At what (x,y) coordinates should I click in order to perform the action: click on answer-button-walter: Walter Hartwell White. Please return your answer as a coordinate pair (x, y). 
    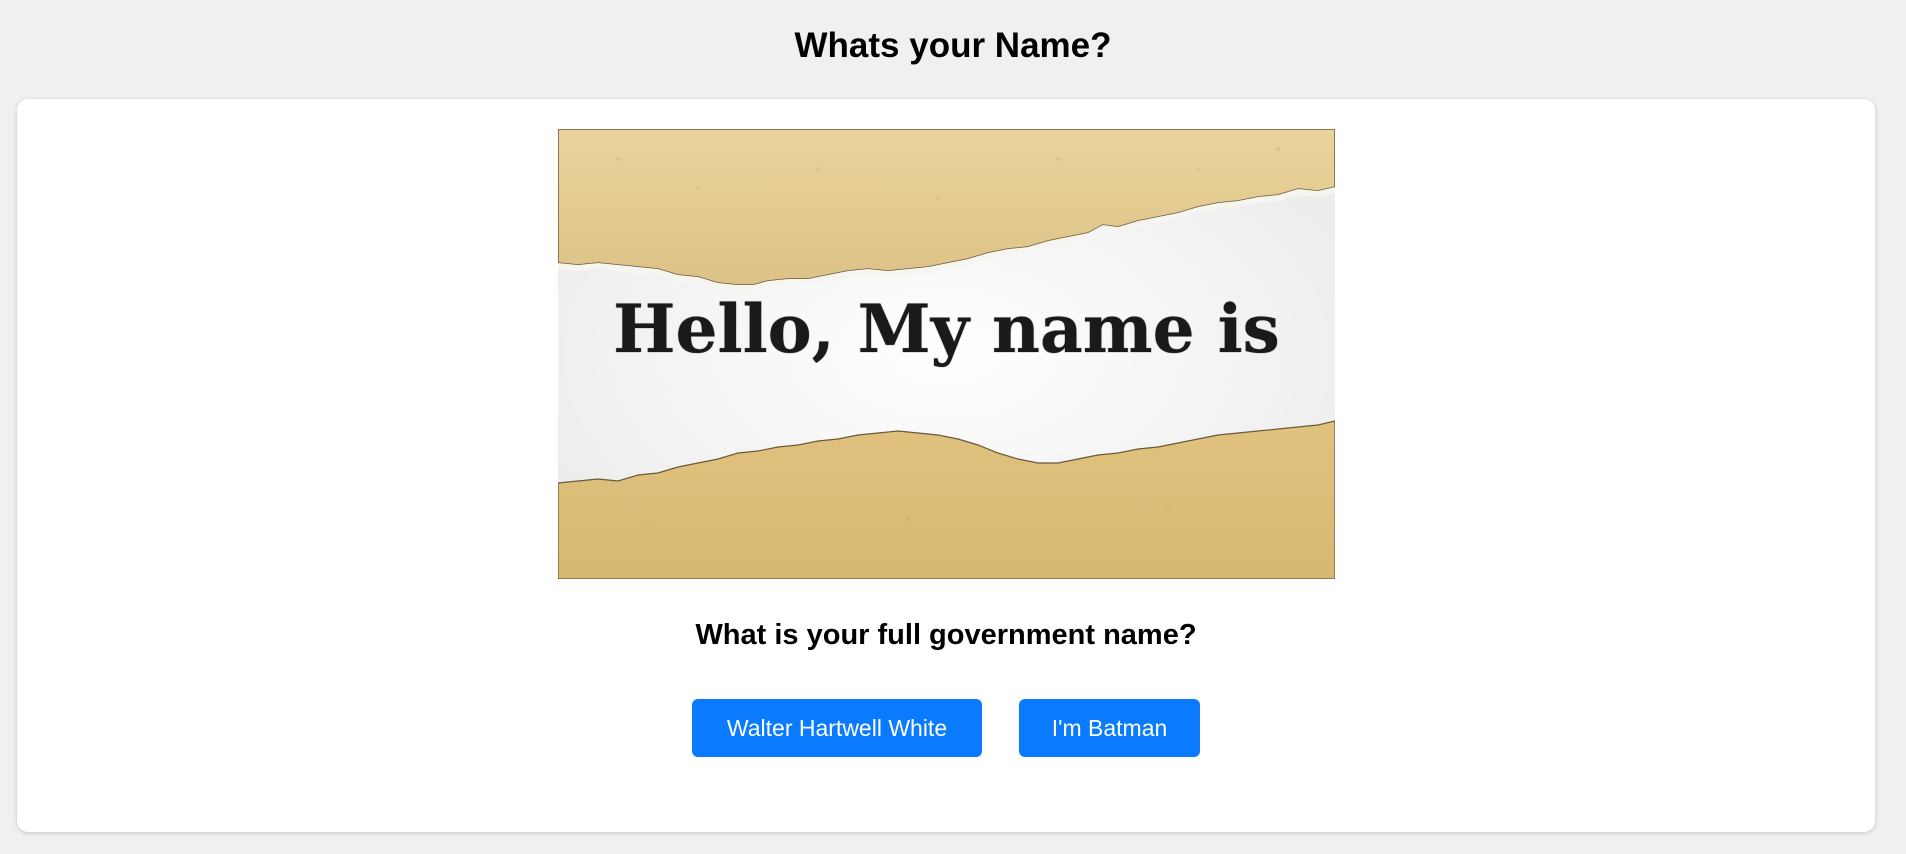
    Looking at the image, I should click on (837, 728).